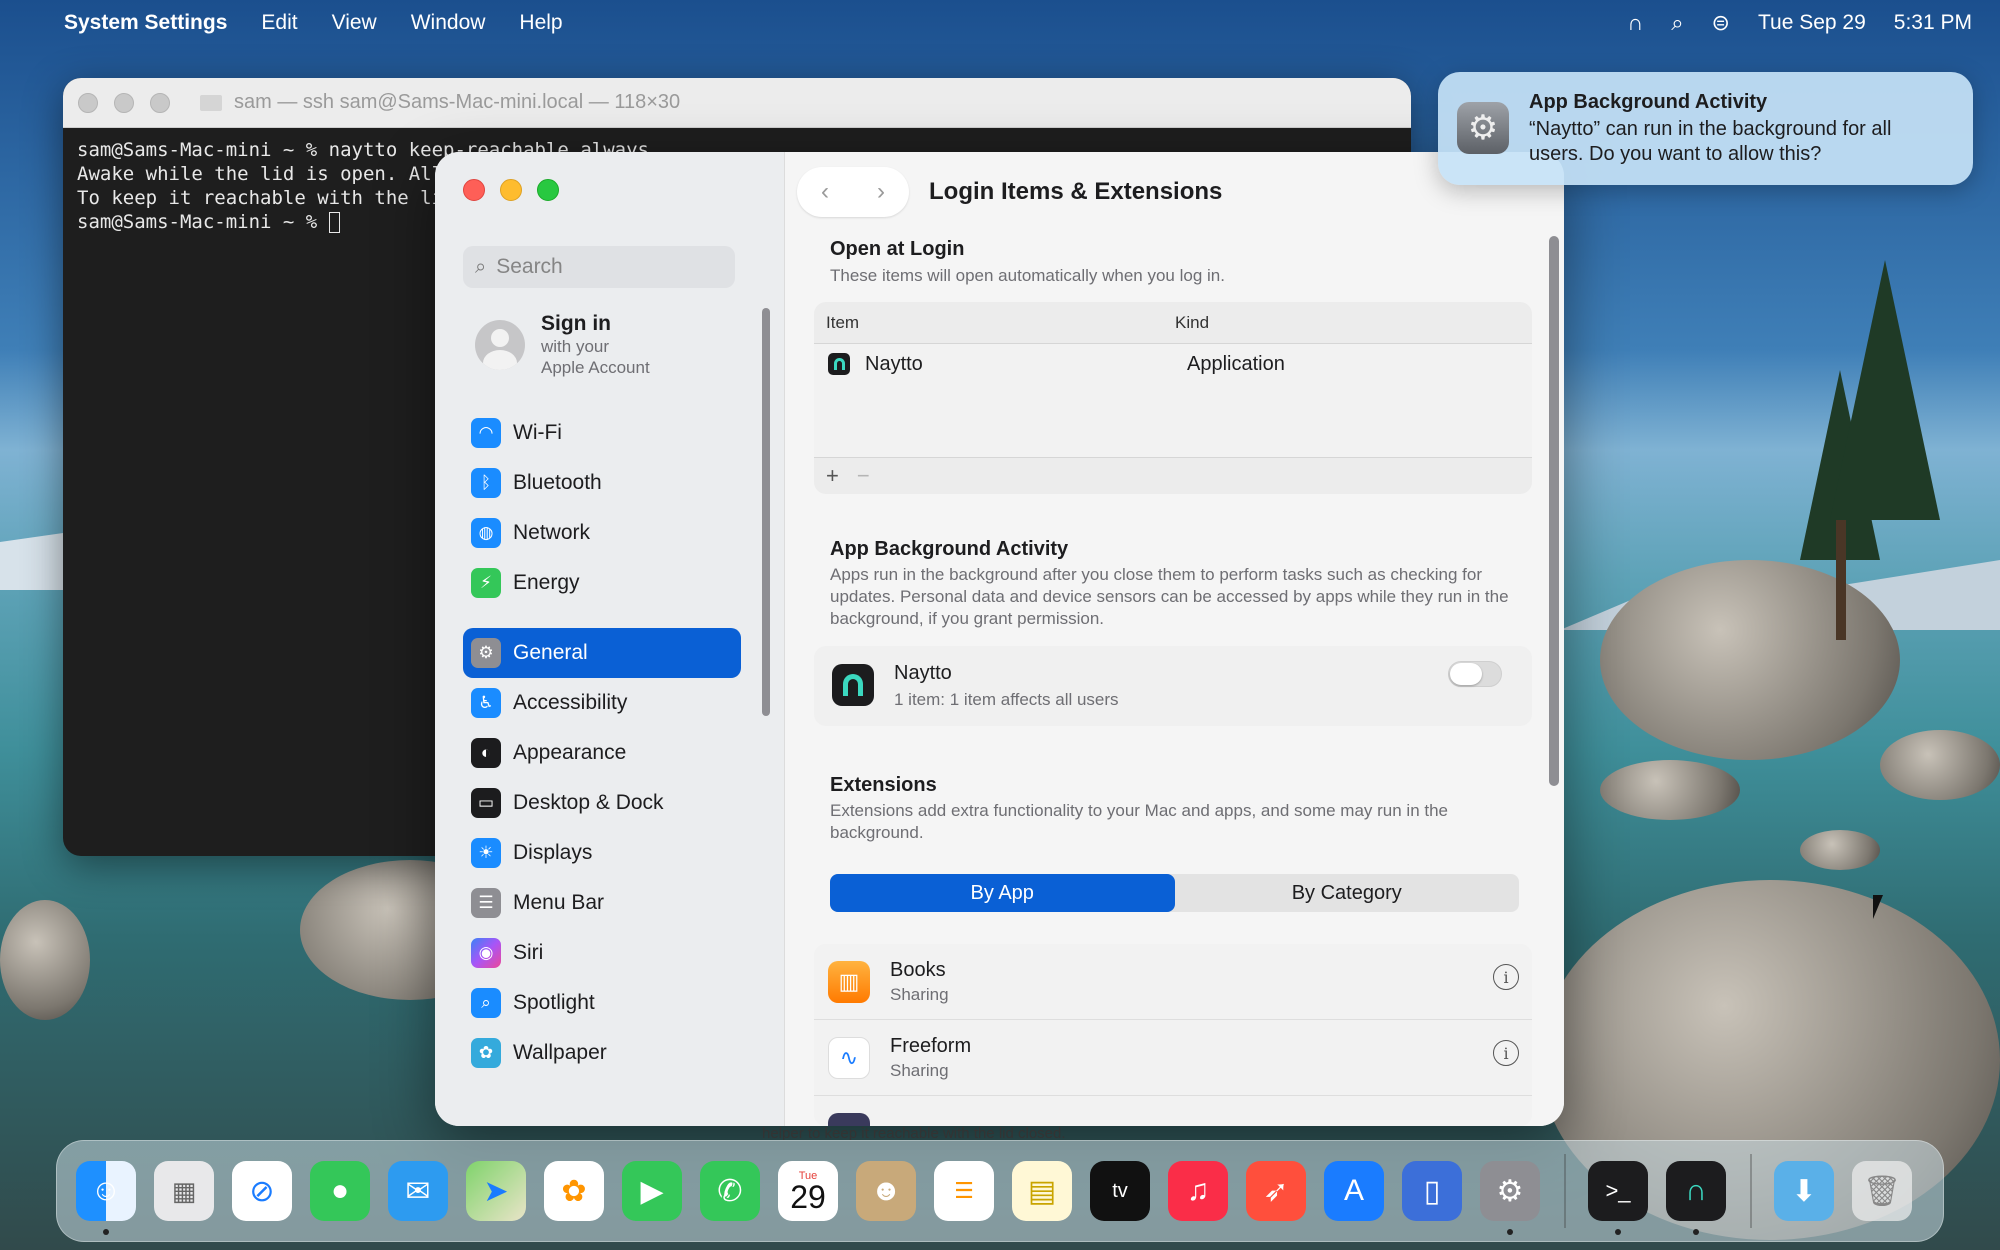  I want to click on sidebar-item-bluetooth: ᛒ Bluetooth, so click(602, 483).